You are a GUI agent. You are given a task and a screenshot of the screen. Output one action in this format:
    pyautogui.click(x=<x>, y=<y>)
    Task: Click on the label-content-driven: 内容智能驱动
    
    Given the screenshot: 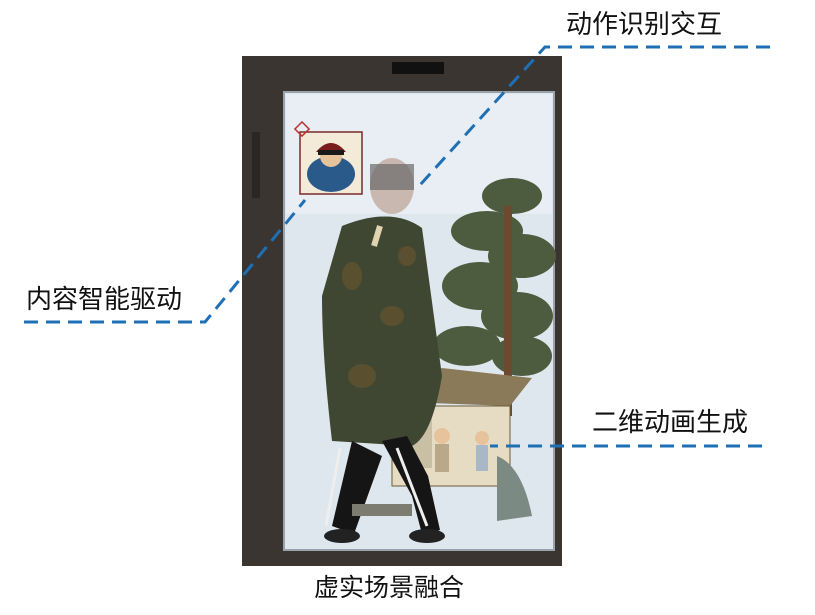 What is the action you would take?
    pyautogui.click(x=104, y=300)
    